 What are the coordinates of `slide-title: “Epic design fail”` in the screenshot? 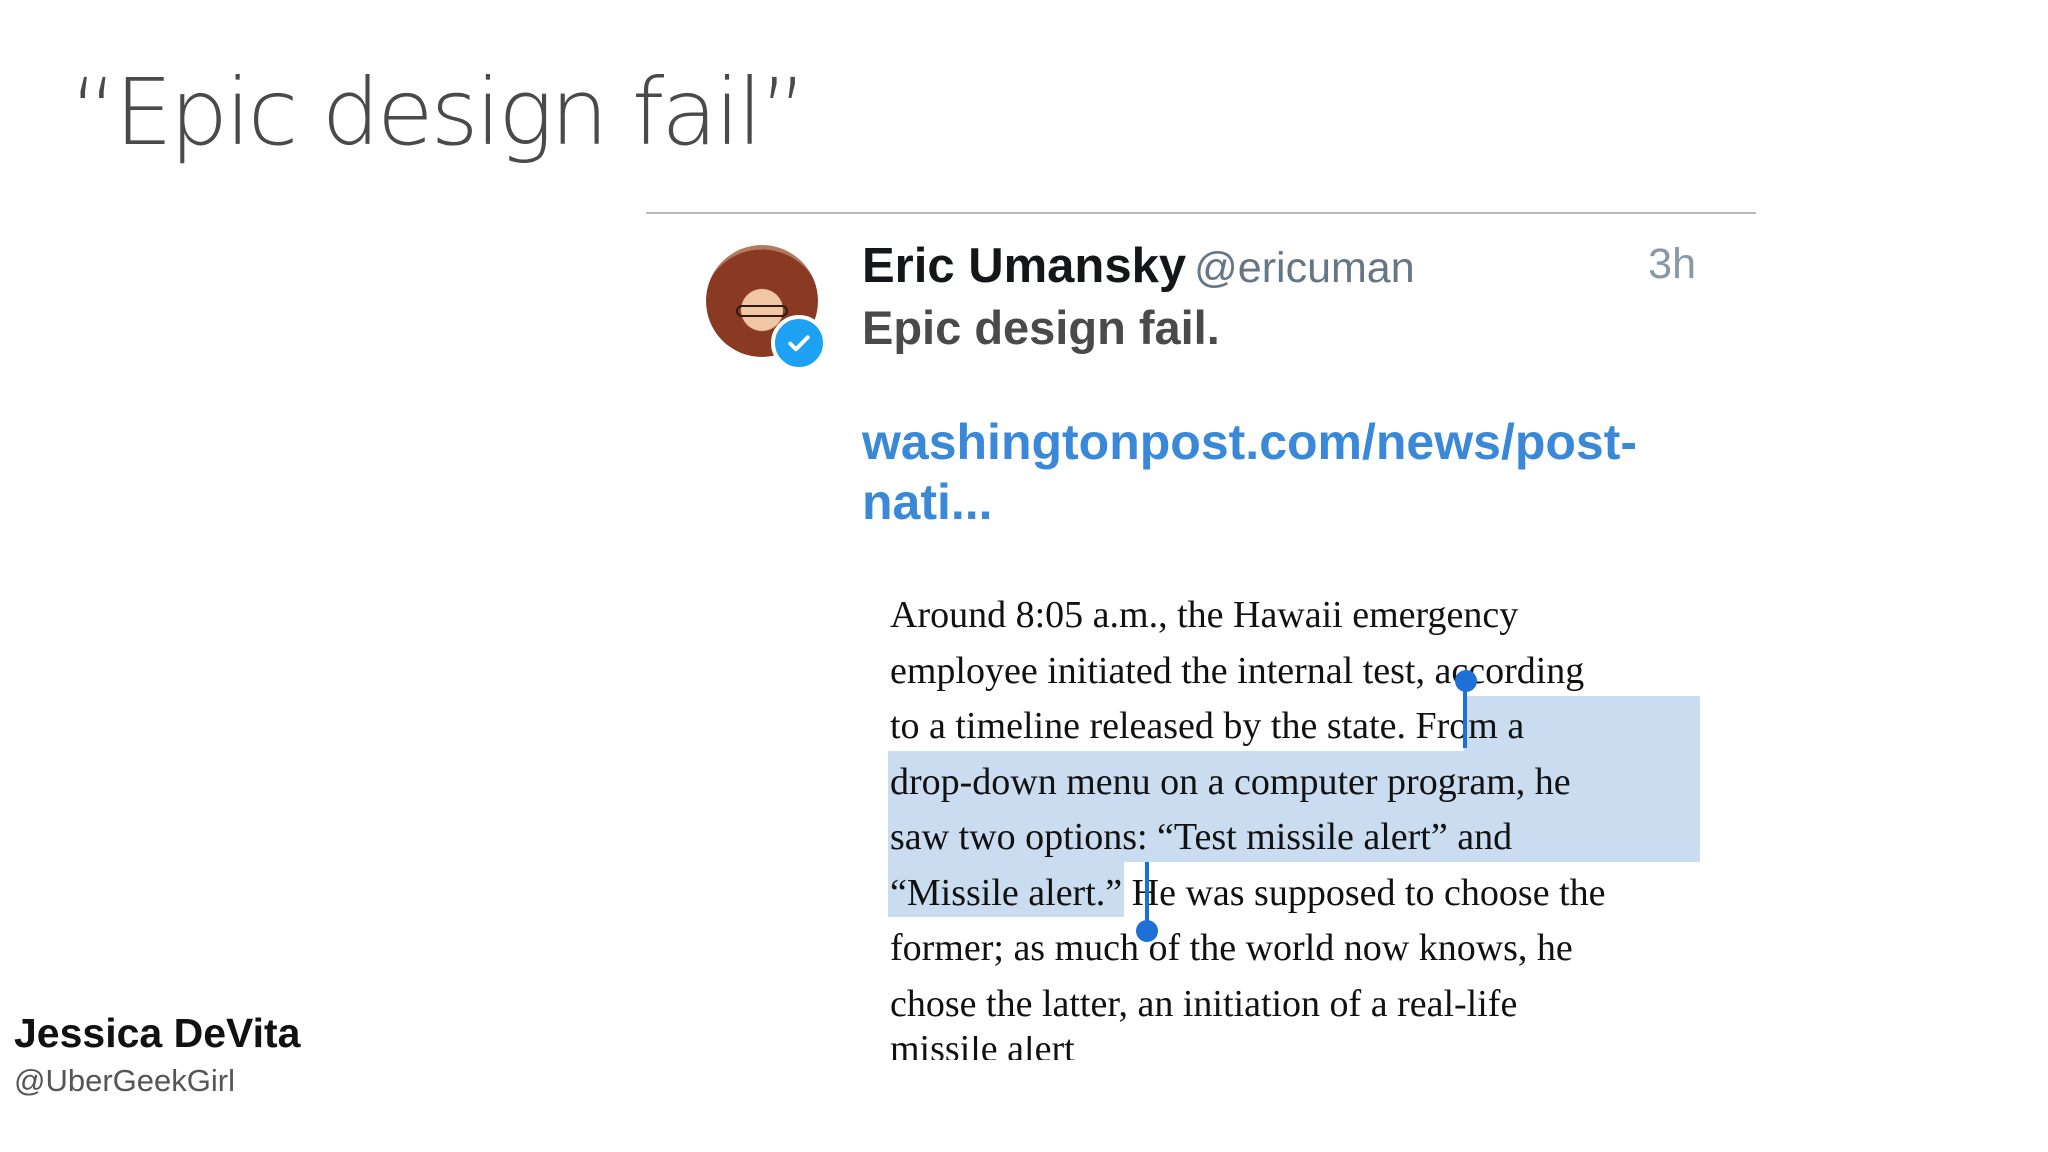 It's located at (438, 112).